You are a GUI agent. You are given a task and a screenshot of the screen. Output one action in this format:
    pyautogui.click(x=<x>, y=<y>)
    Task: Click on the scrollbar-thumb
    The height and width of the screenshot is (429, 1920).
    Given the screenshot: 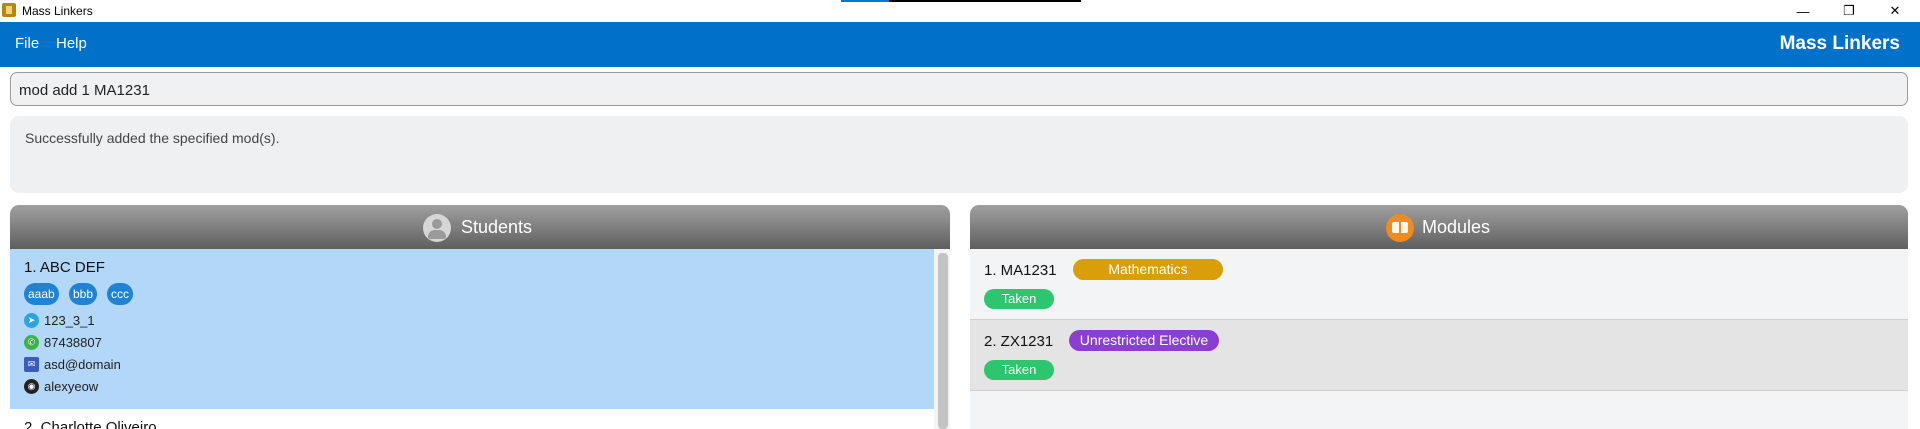 What is the action you would take?
    pyautogui.click(x=943, y=341)
    